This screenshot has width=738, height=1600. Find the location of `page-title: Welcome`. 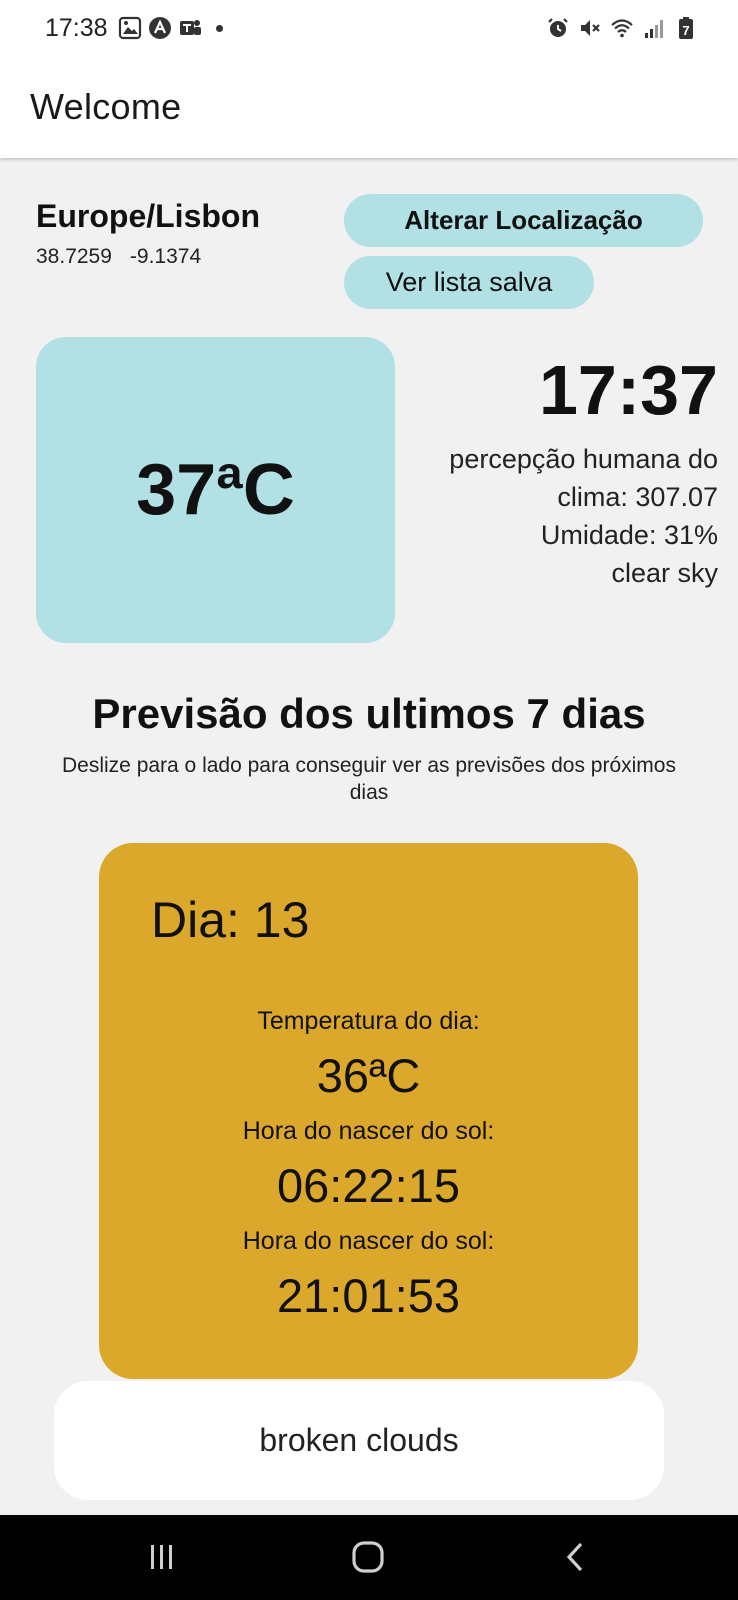

page-title: Welcome is located at coordinates (106, 106).